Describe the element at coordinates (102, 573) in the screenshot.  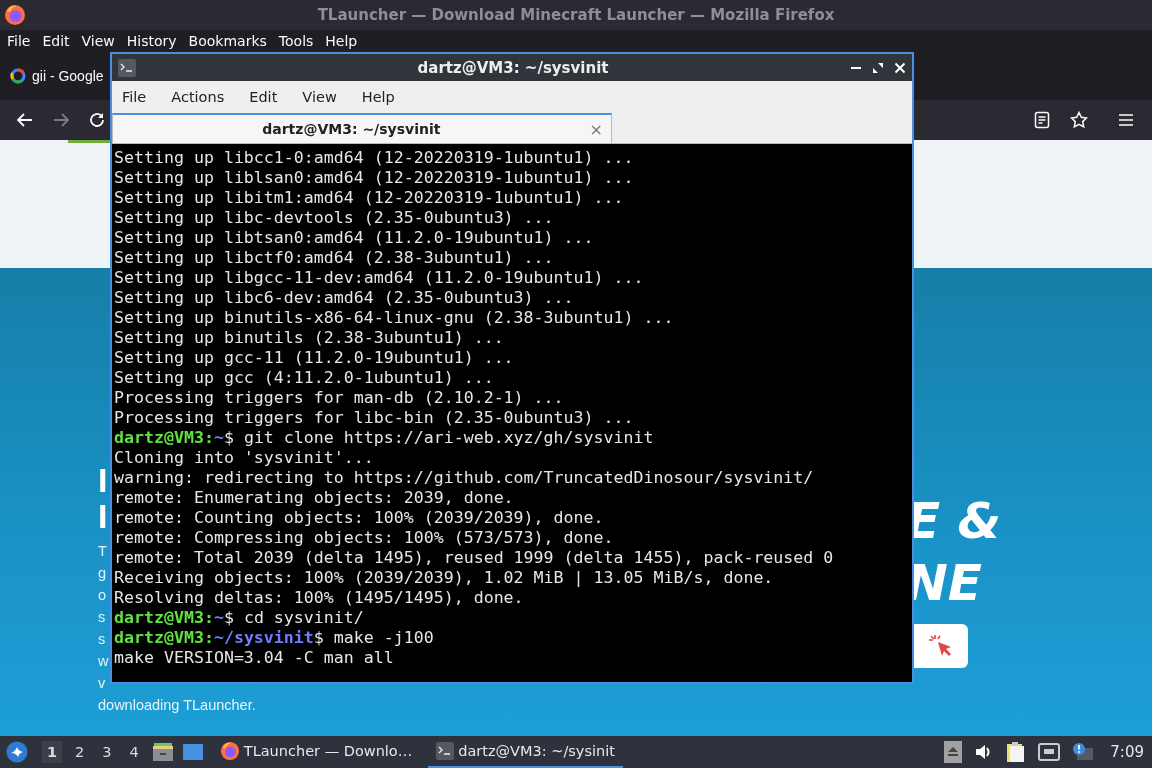
I see `text-fragment: g` at that location.